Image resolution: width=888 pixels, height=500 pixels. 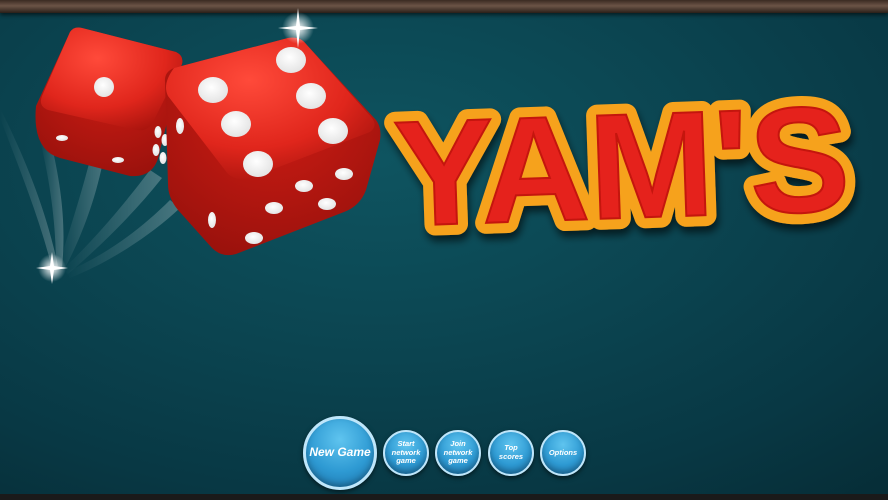 I want to click on options-button: Options, so click(x=563, y=453).